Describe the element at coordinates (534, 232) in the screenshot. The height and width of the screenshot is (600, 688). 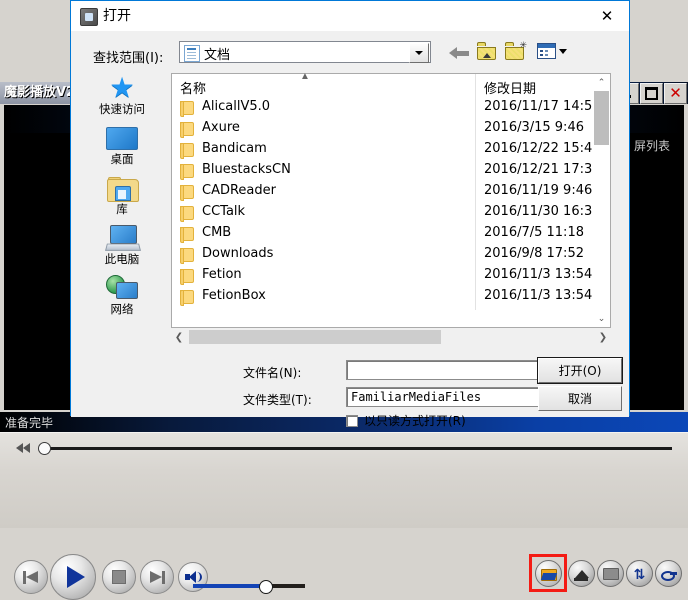
I see `file-date: 2016/7/5 11:18` at that location.